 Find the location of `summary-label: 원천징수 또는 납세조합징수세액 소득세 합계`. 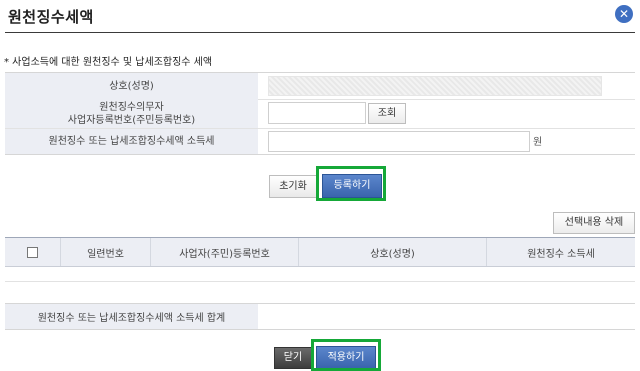

summary-label: 원천징수 또는 납세조합징수세액 소득세 합계 is located at coordinates (131, 316).